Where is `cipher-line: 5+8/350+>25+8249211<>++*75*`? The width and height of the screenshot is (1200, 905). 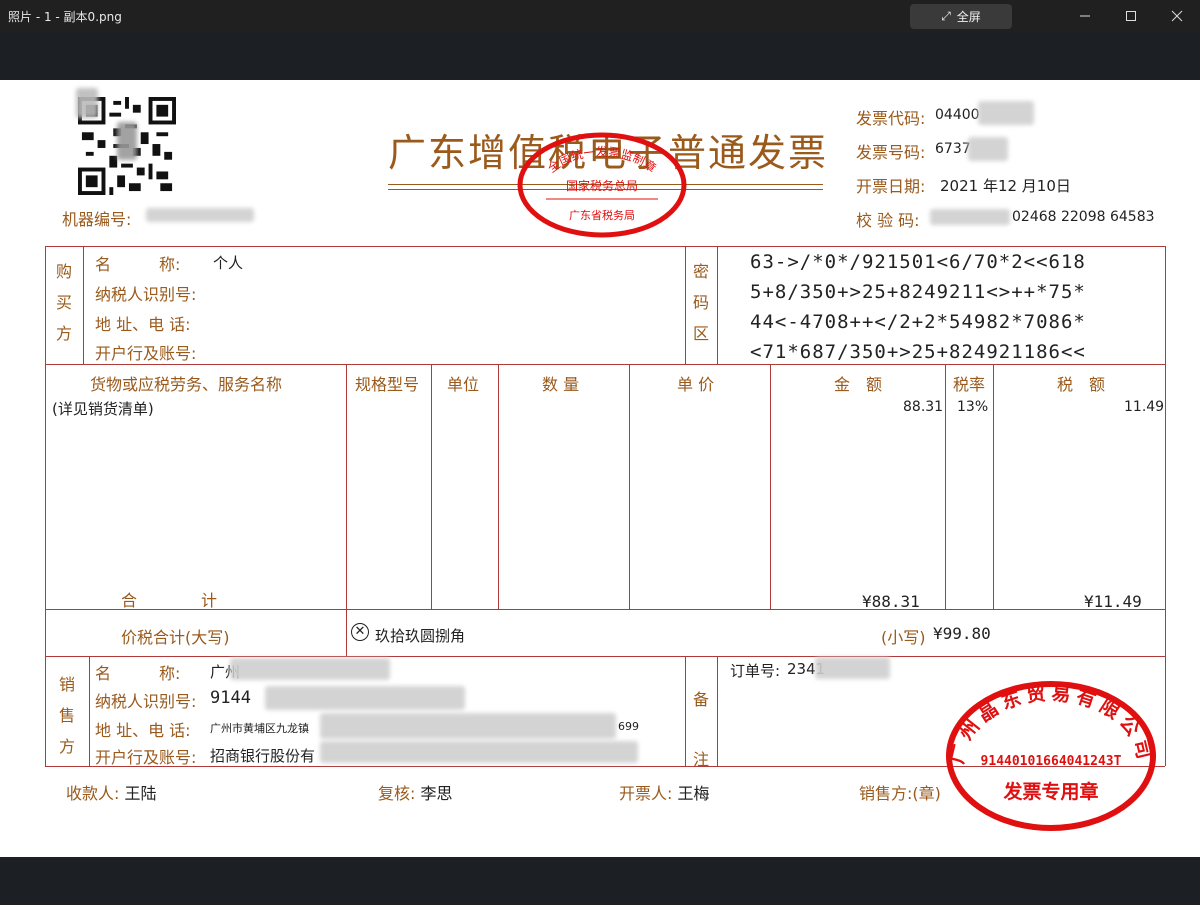 cipher-line: 5+8/350+>25+8249211<>++*75* is located at coordinates (918, 292).